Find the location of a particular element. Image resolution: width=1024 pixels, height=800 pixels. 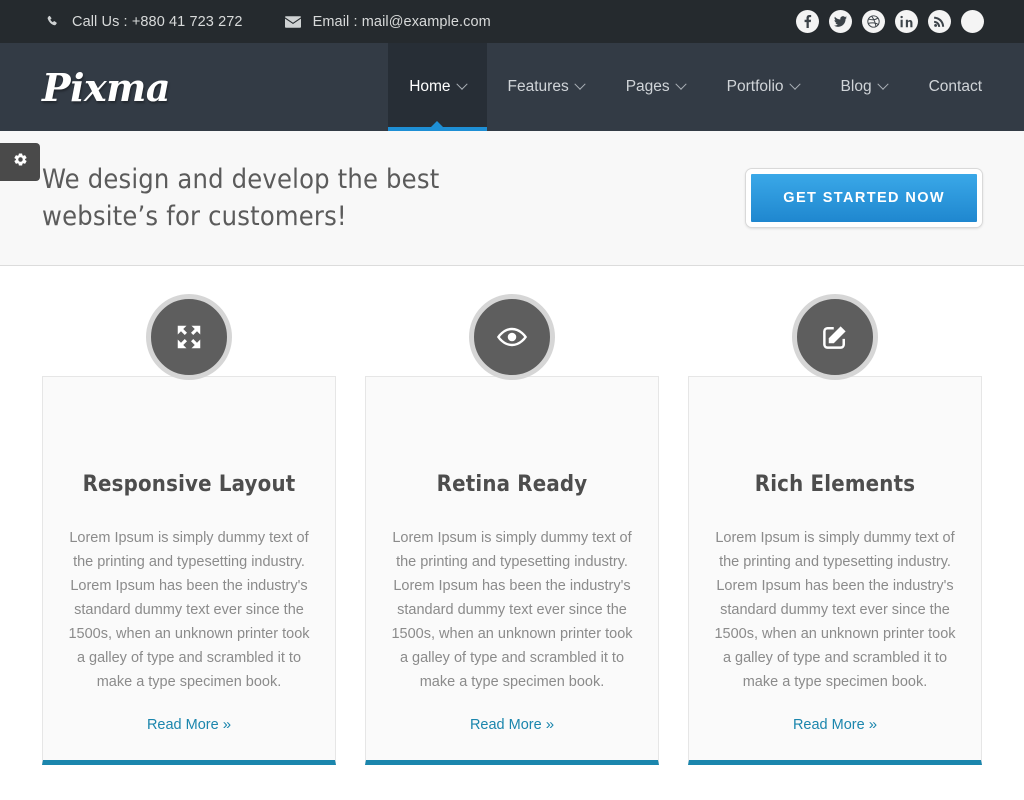

nav-item-pages: Pages is located at coordinates (655, 87).